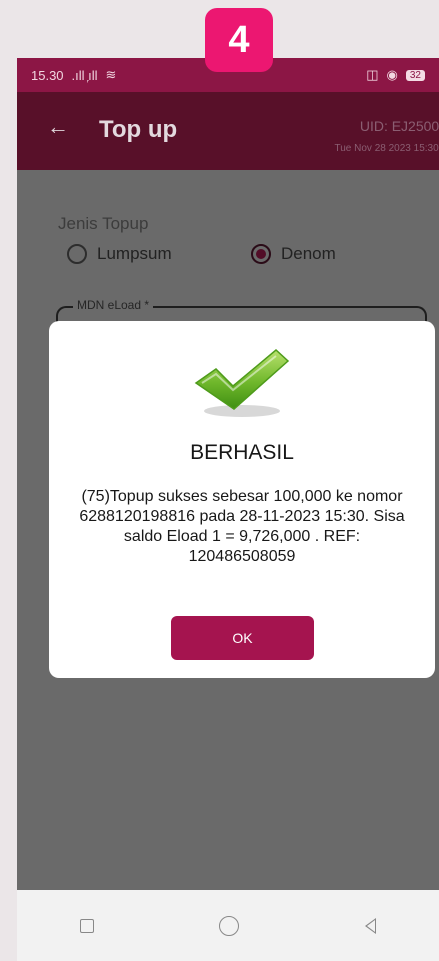  What do you see at coordinates (415, 75) in the screenshot?
I see `battery-icon: 32` at bounding box center [415, 75].